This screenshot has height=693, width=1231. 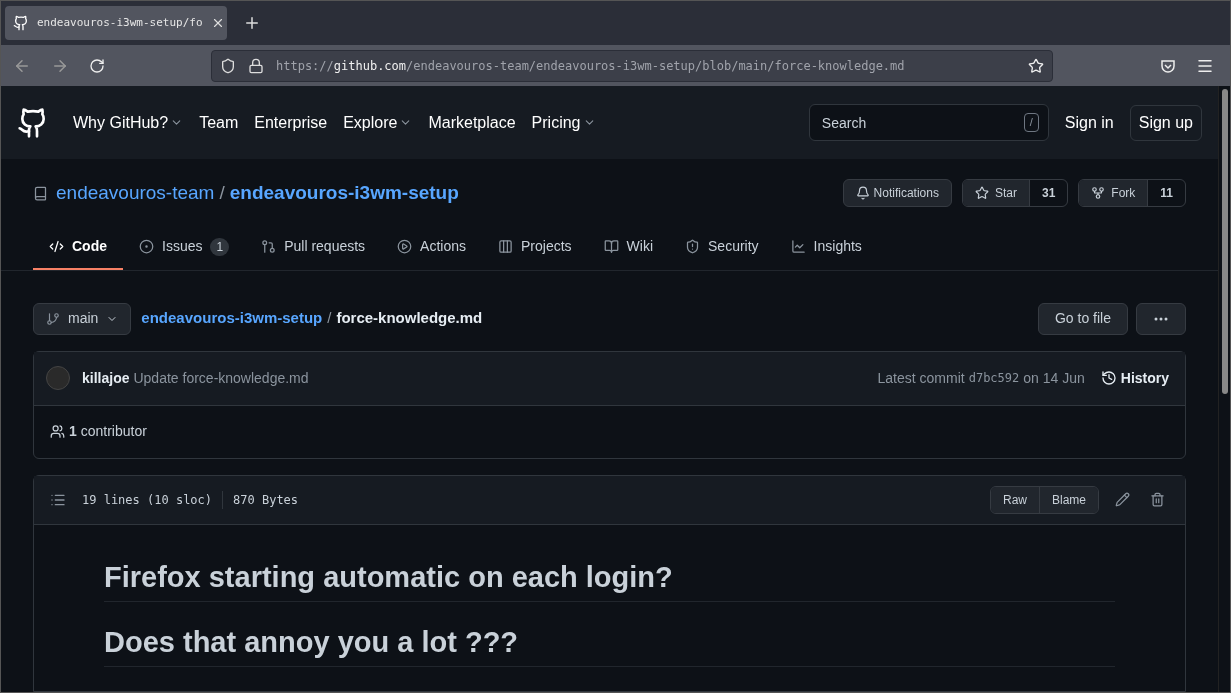 What do you see at coordinates (563, 122) in the screenshot?
I see `nav-link: Pricing` at bounding box center [563, 122].